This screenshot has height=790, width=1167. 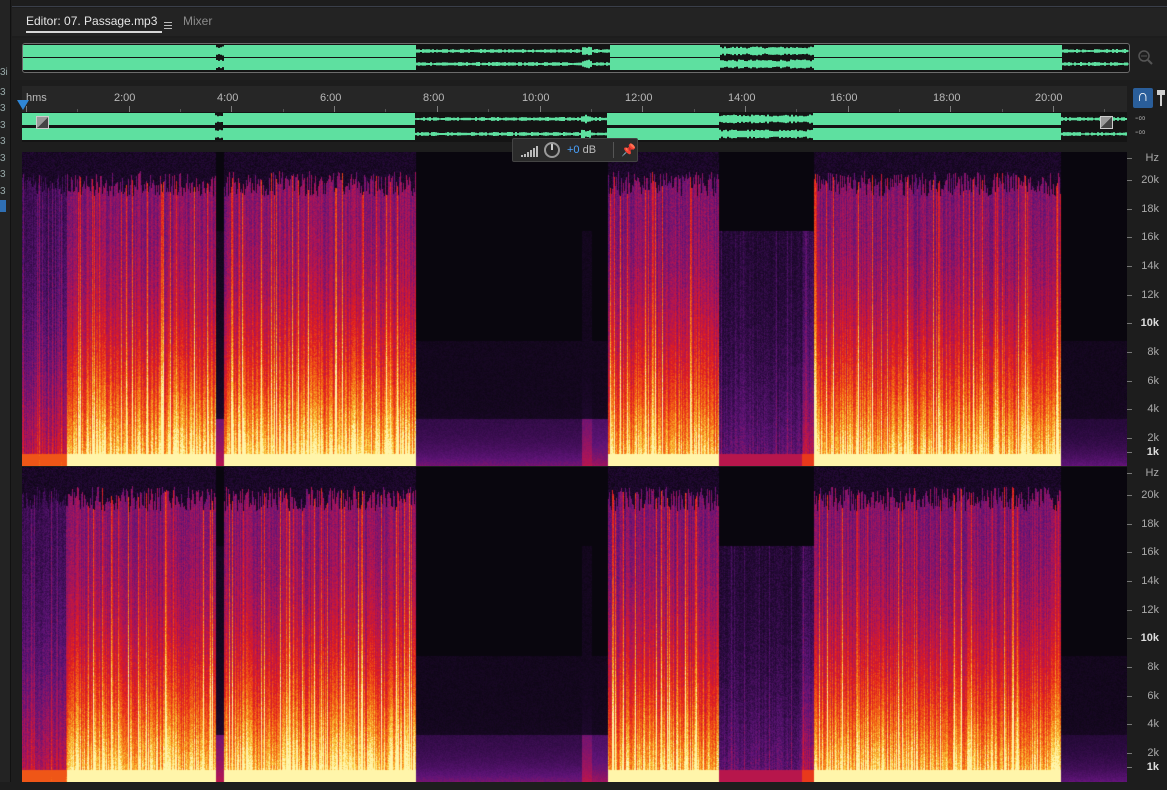 What do you see at coordinates (576, 58) in the screenshot?
I see `overview-waveform` at bounding box center [576, 58].